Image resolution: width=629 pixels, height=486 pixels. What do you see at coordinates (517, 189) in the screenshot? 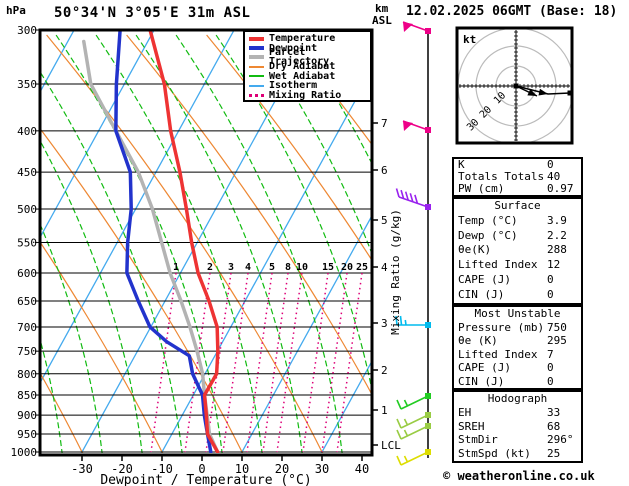
I see `stat-row: PW (cm) 0.97` at bounding box center [517, 189].